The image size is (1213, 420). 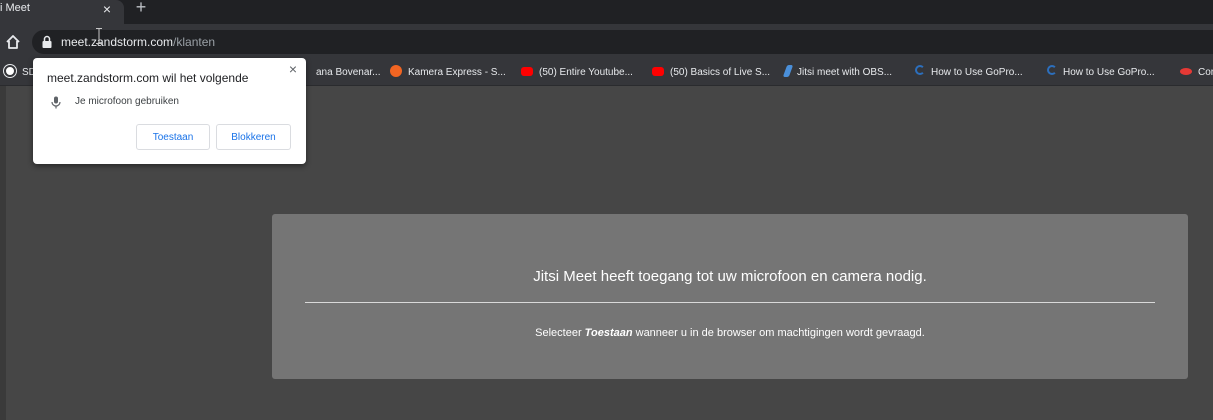 I want to click on permission-dialog-title: meet.zandstorm.com wil het volgende, so click(x=148, y=78).